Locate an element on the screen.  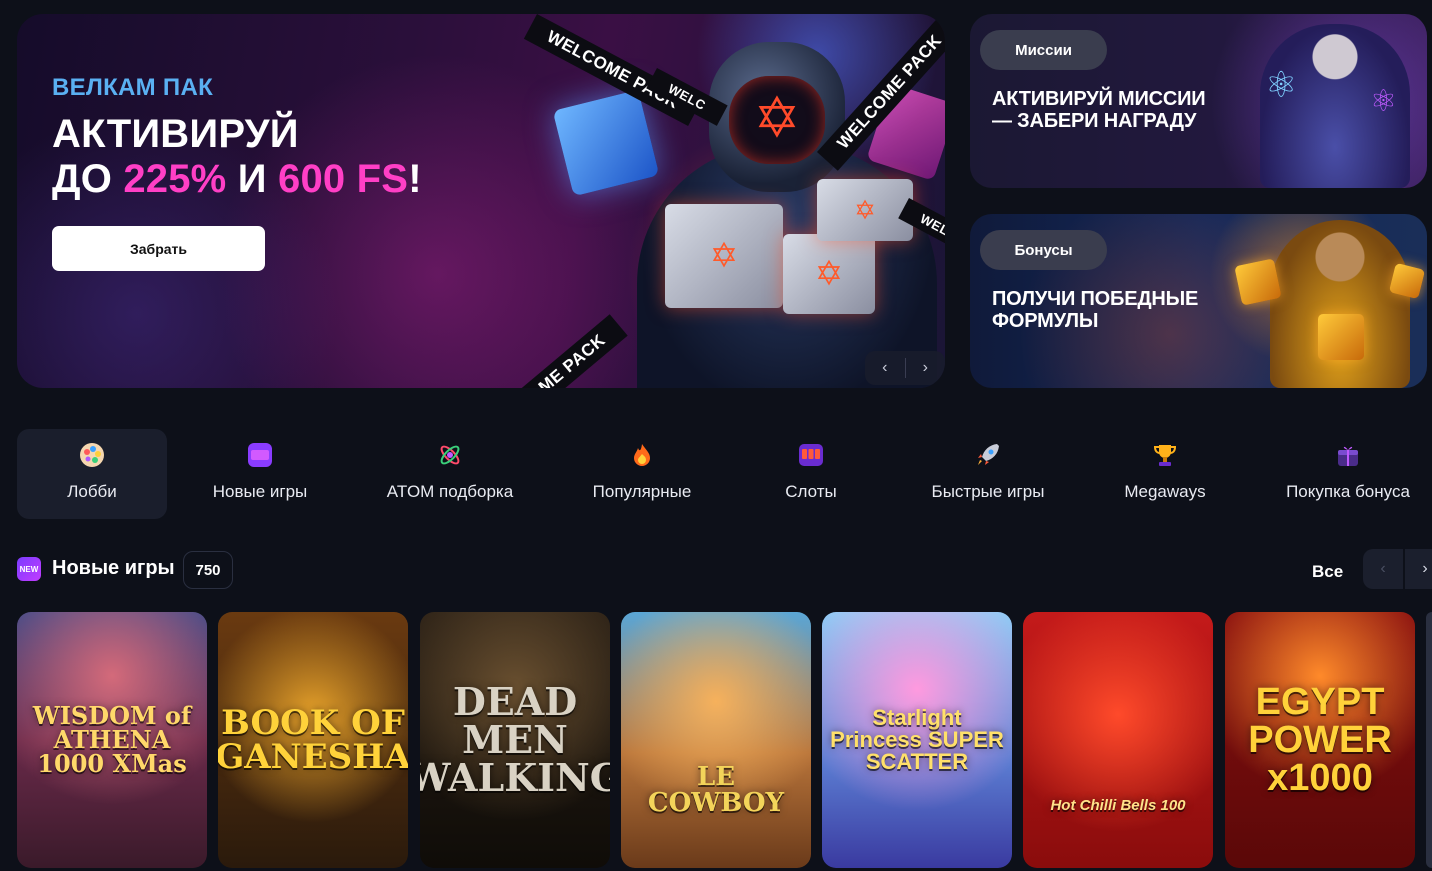
game-title: Starlight Princess SUPER SCATTER is located at coordinates (917, 739).